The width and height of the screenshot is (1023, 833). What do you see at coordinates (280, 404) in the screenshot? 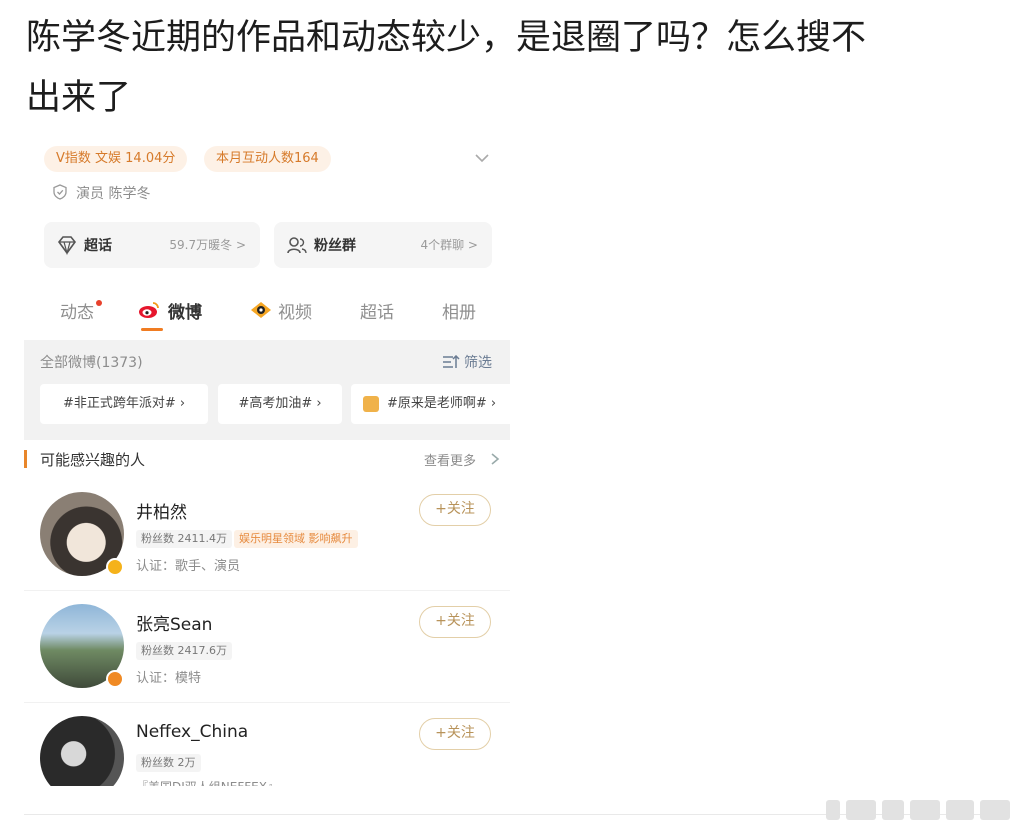
I see `topic-chip-2: #高考加油# ›` at bounding box center [280, 404].